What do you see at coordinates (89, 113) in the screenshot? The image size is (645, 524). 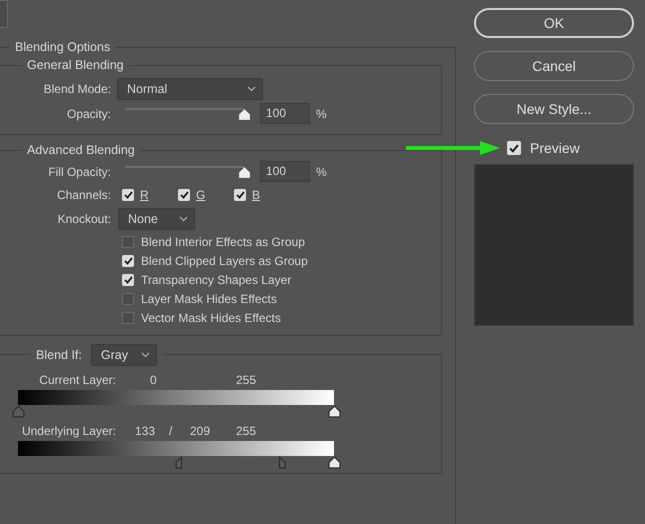 I see `field-label: Opacity:` at bounding box center [89, 113].